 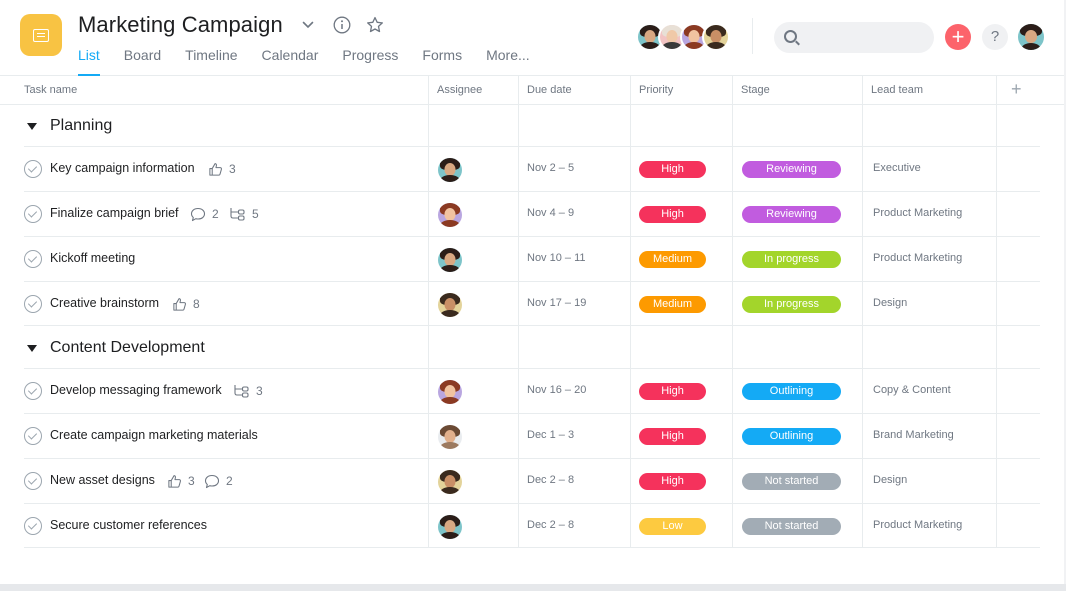 I want to click on search-input, so click(x=864, y=38).